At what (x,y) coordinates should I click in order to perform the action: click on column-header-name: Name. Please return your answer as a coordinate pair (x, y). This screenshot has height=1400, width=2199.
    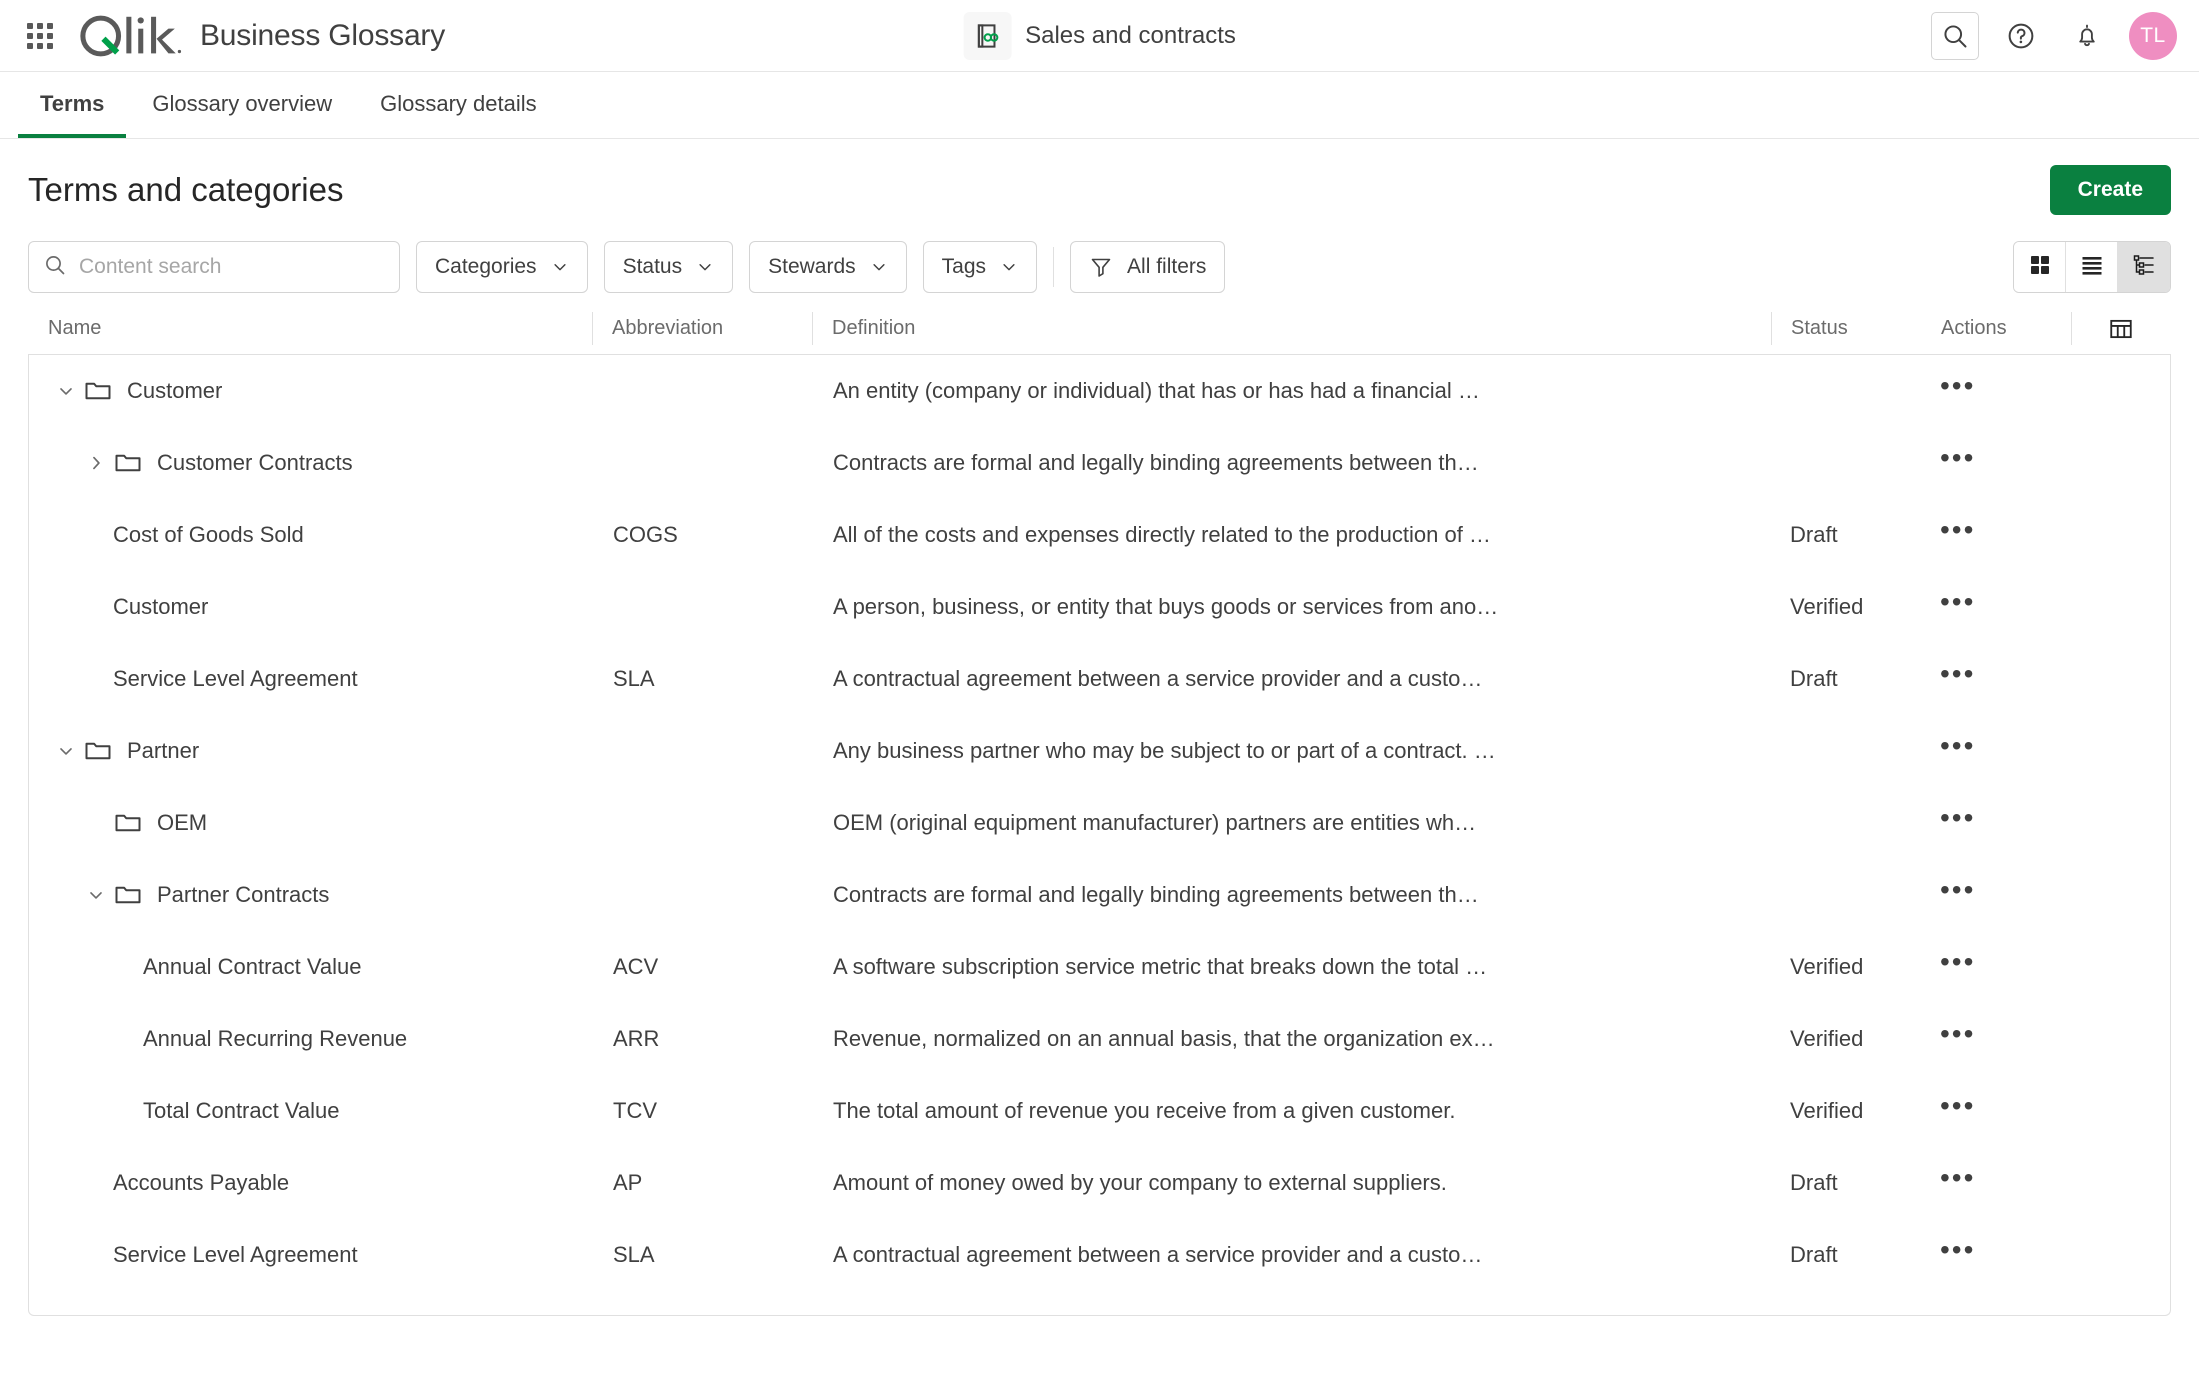
    Looking at the image, I should click on (310, 328).